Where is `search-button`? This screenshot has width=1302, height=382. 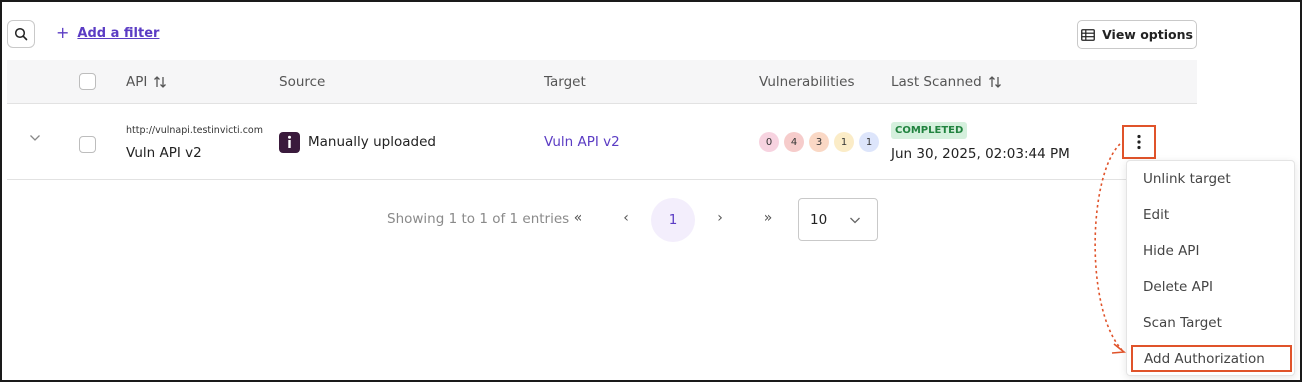 search-button is located at coordinates (21, 34).